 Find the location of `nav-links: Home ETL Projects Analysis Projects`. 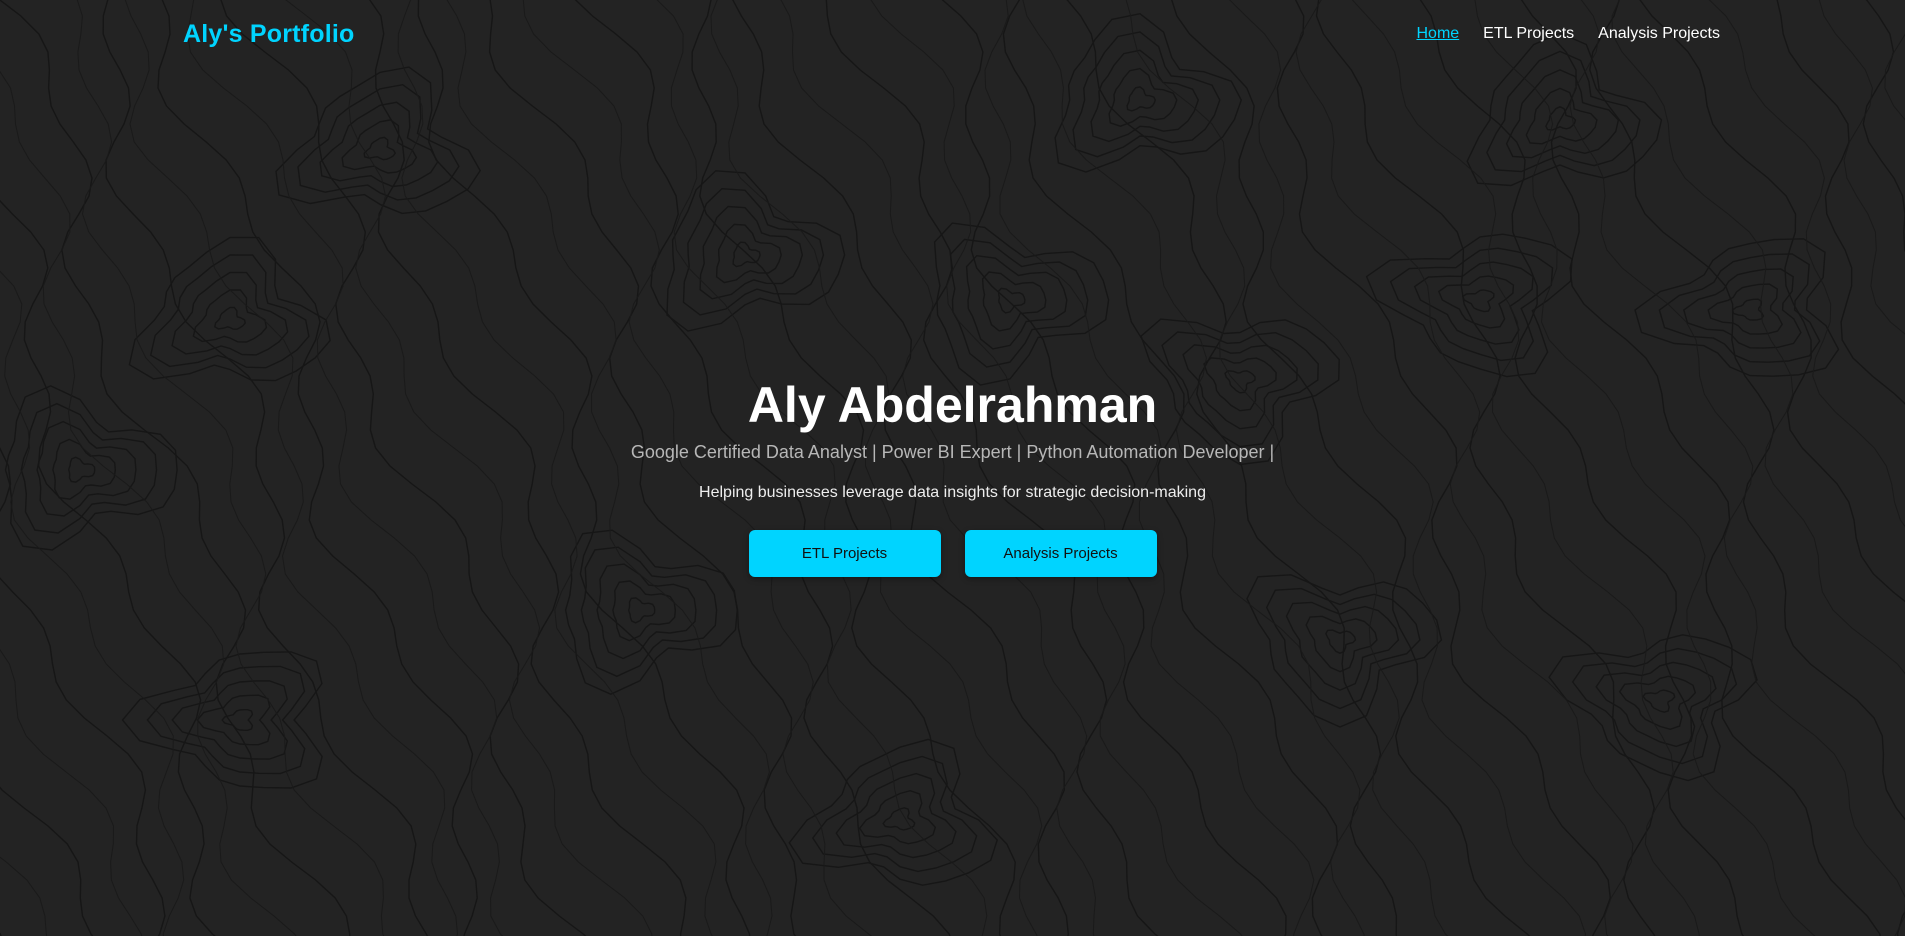

nav-links: Home ETL Projects Analysis Projects is located at coordinates (1568, 34).